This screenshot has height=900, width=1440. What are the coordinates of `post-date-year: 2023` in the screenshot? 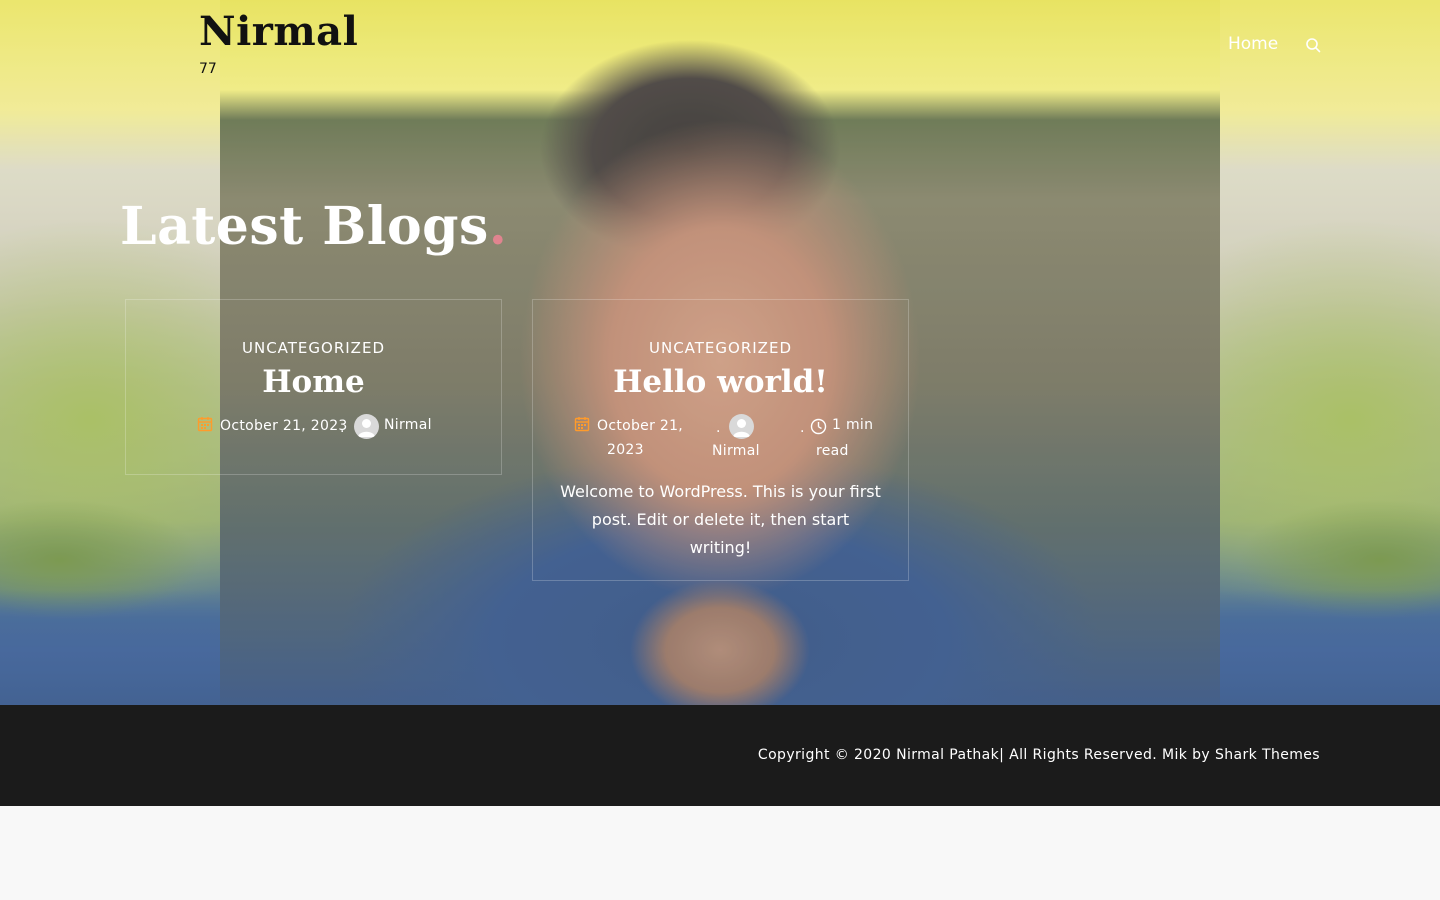 It's located at (625, 450).